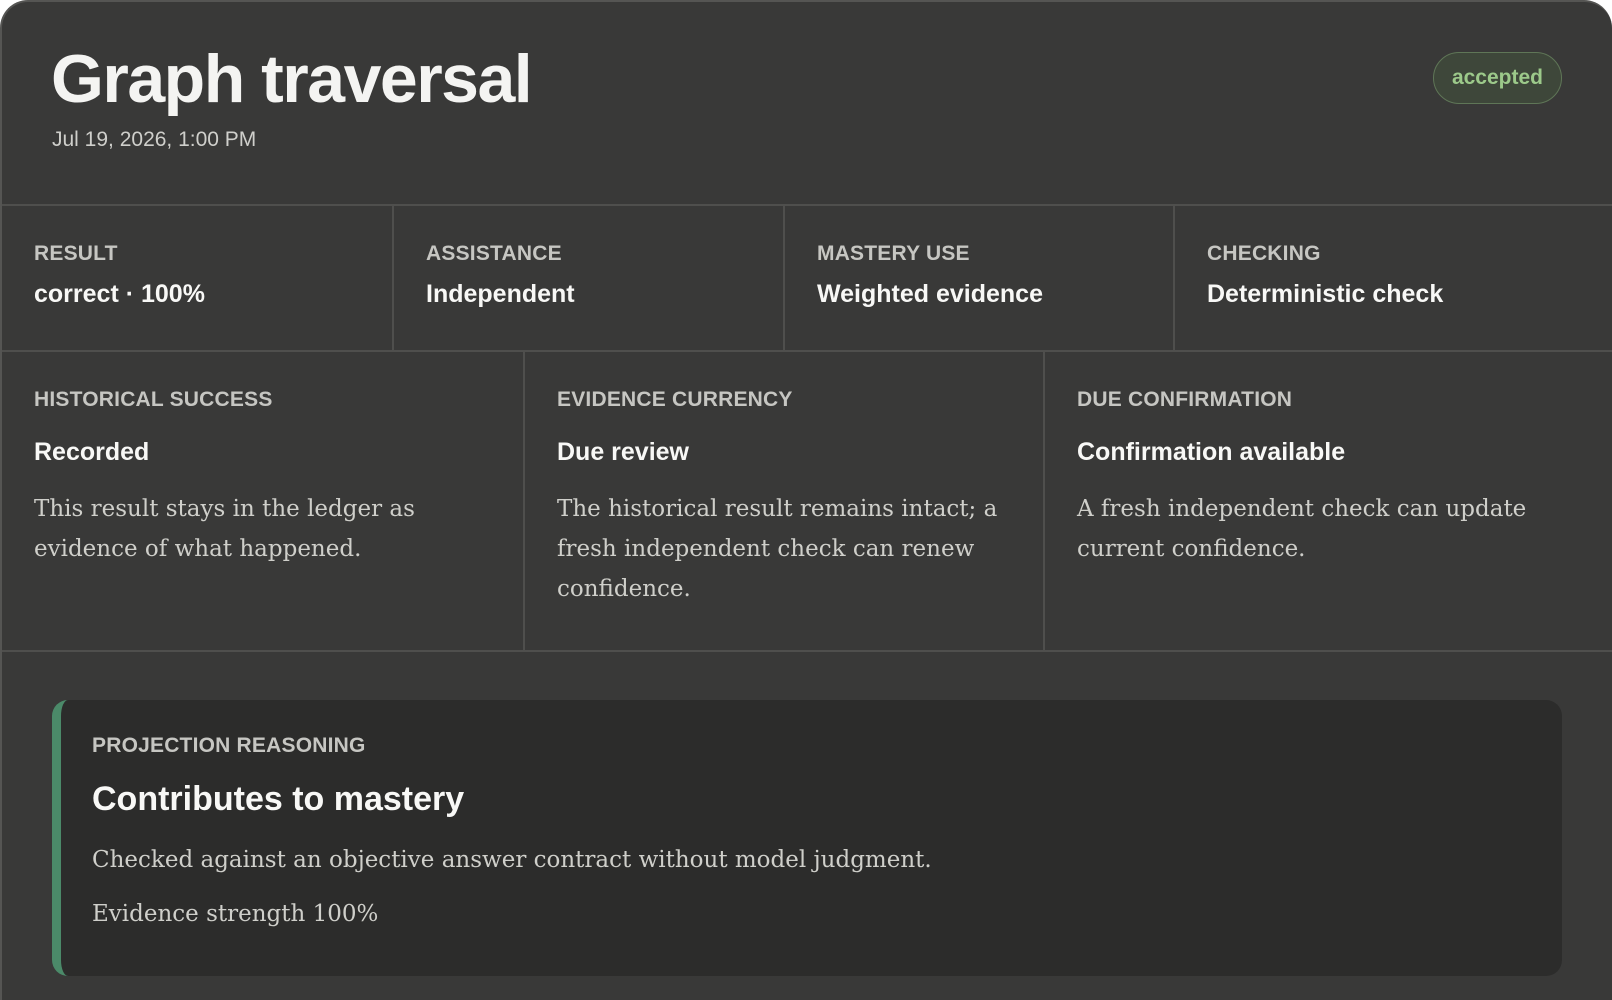 This screenshot has height=1000, width=1612. I want to click on detail-heading: Confirmation available, so click(1211, 452).